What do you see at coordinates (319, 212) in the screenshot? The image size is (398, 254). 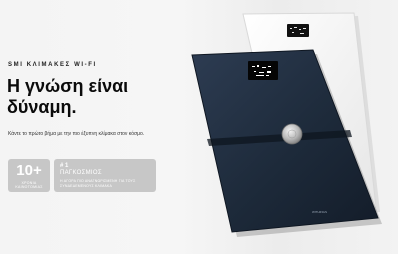 I see `scale-brand-mark: WITHINGS` at bounding box center [319, 212].